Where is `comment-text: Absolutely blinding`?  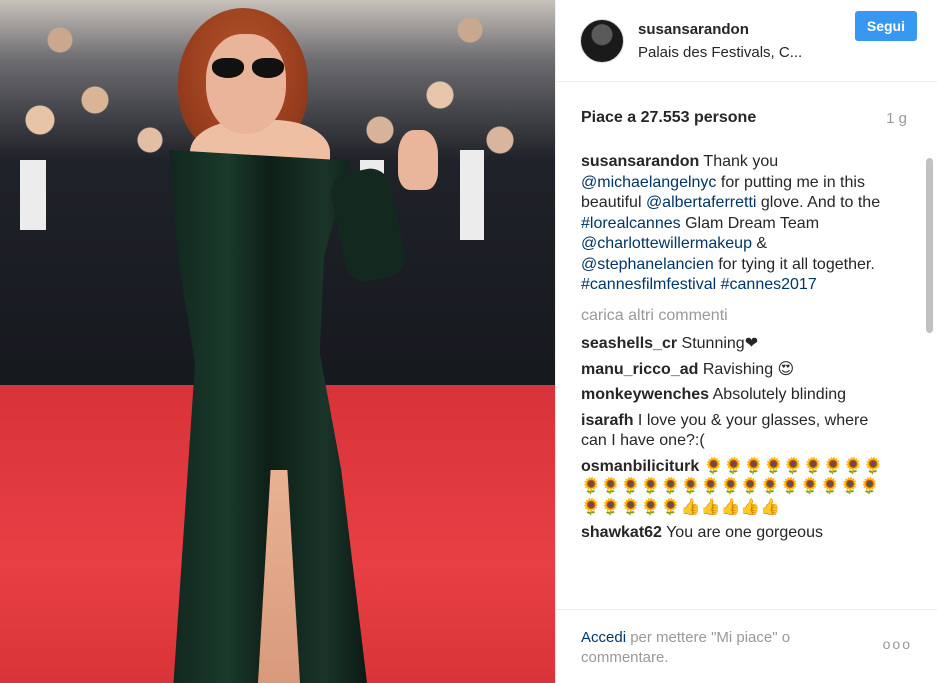 comment-text: Absolutely blinding is located at coordinates (779, 394).